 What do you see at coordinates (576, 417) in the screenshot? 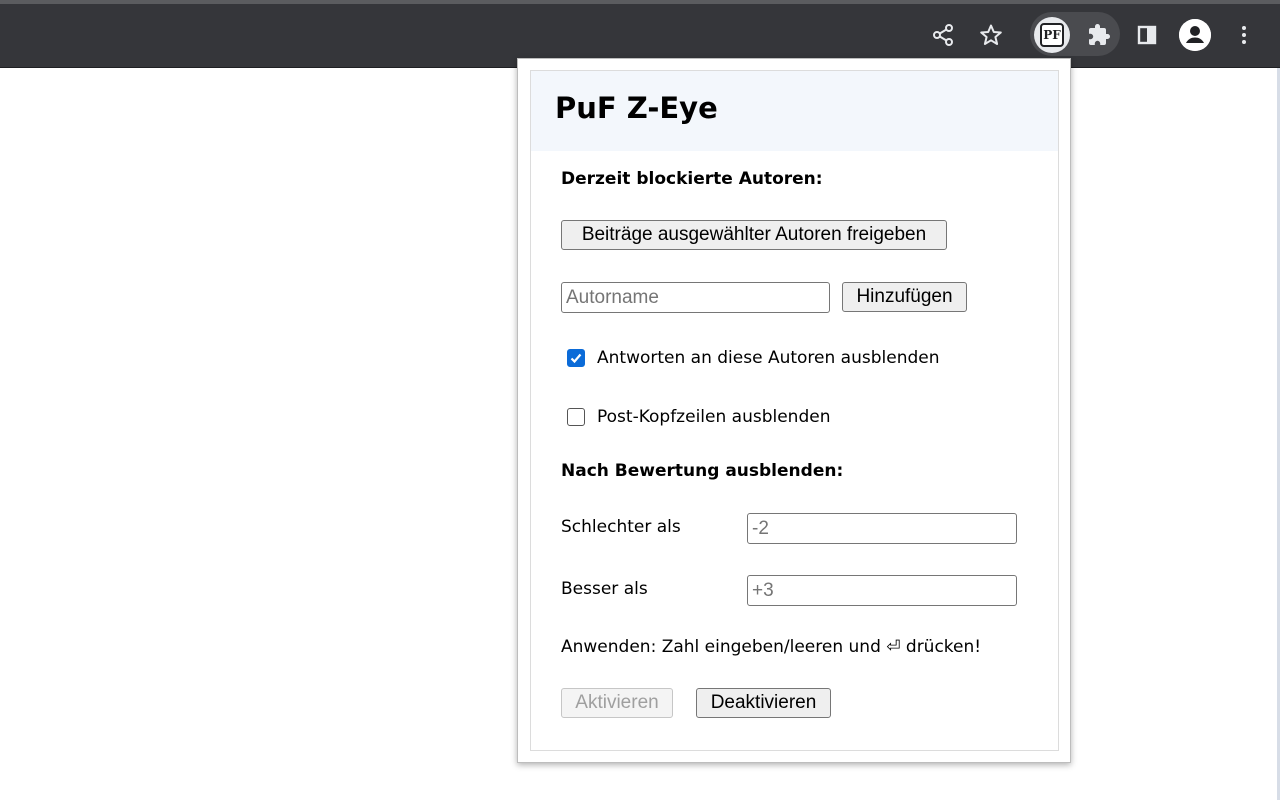
I see `hide-headers-checkbox` at bounding box center [576, 417].